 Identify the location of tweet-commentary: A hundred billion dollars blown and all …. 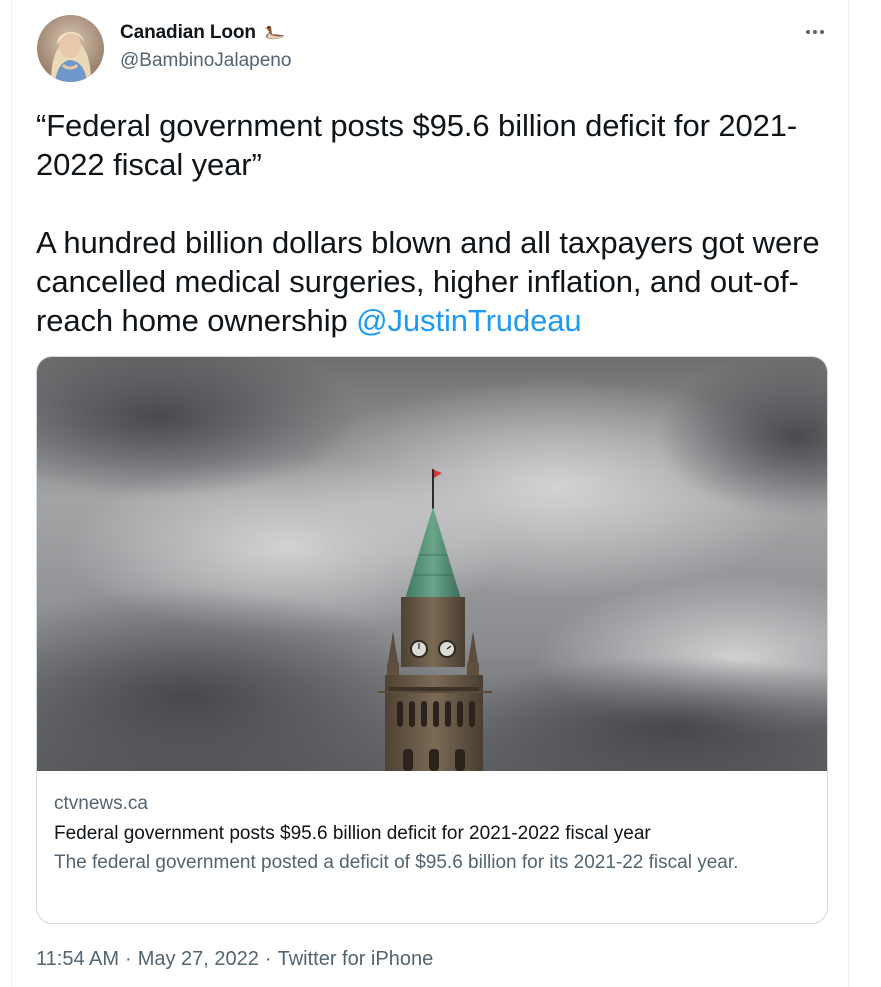
(436, 281).